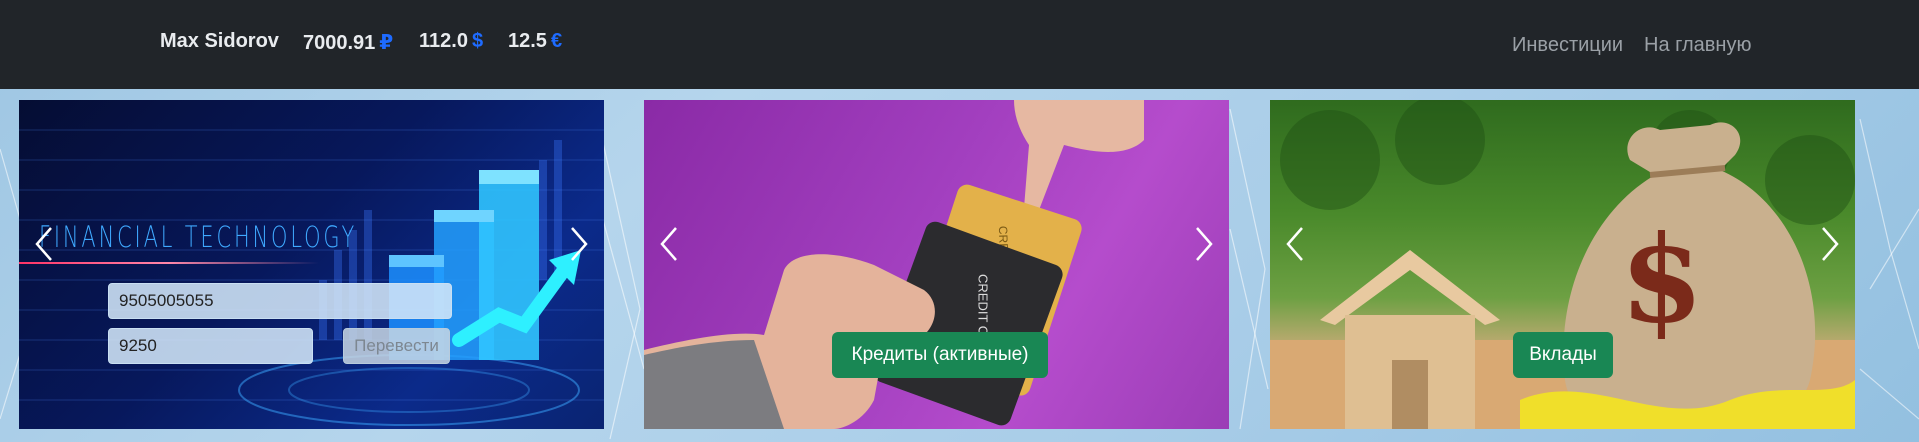  Describe the element at coordinates (527, 41) in the screenshot. I see `balance-eur-amount: 12.5` at that location.